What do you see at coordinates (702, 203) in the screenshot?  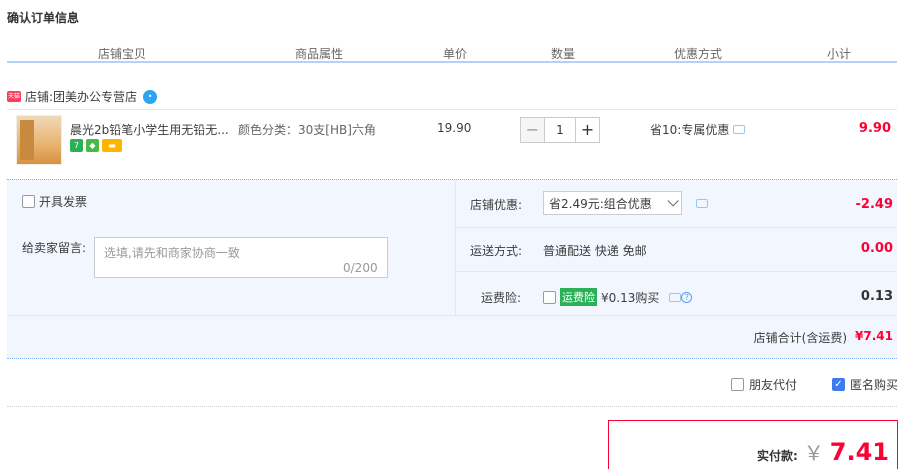 I see `discount-info-icon` at bounding box center [702, 203].